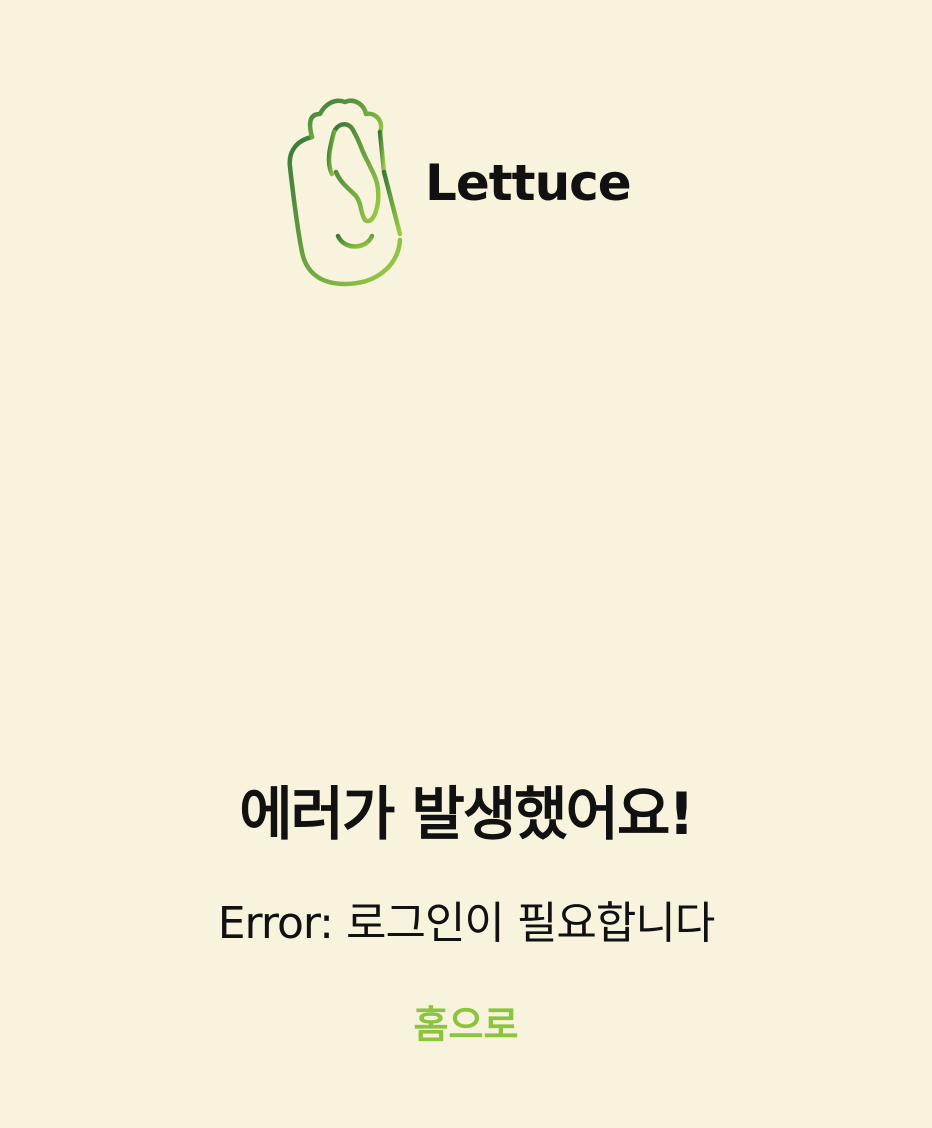 Image resolution: width=932 pixels, height=1128 pixels. I want to click on lettuce-mascot-icon, so click(345, 192).